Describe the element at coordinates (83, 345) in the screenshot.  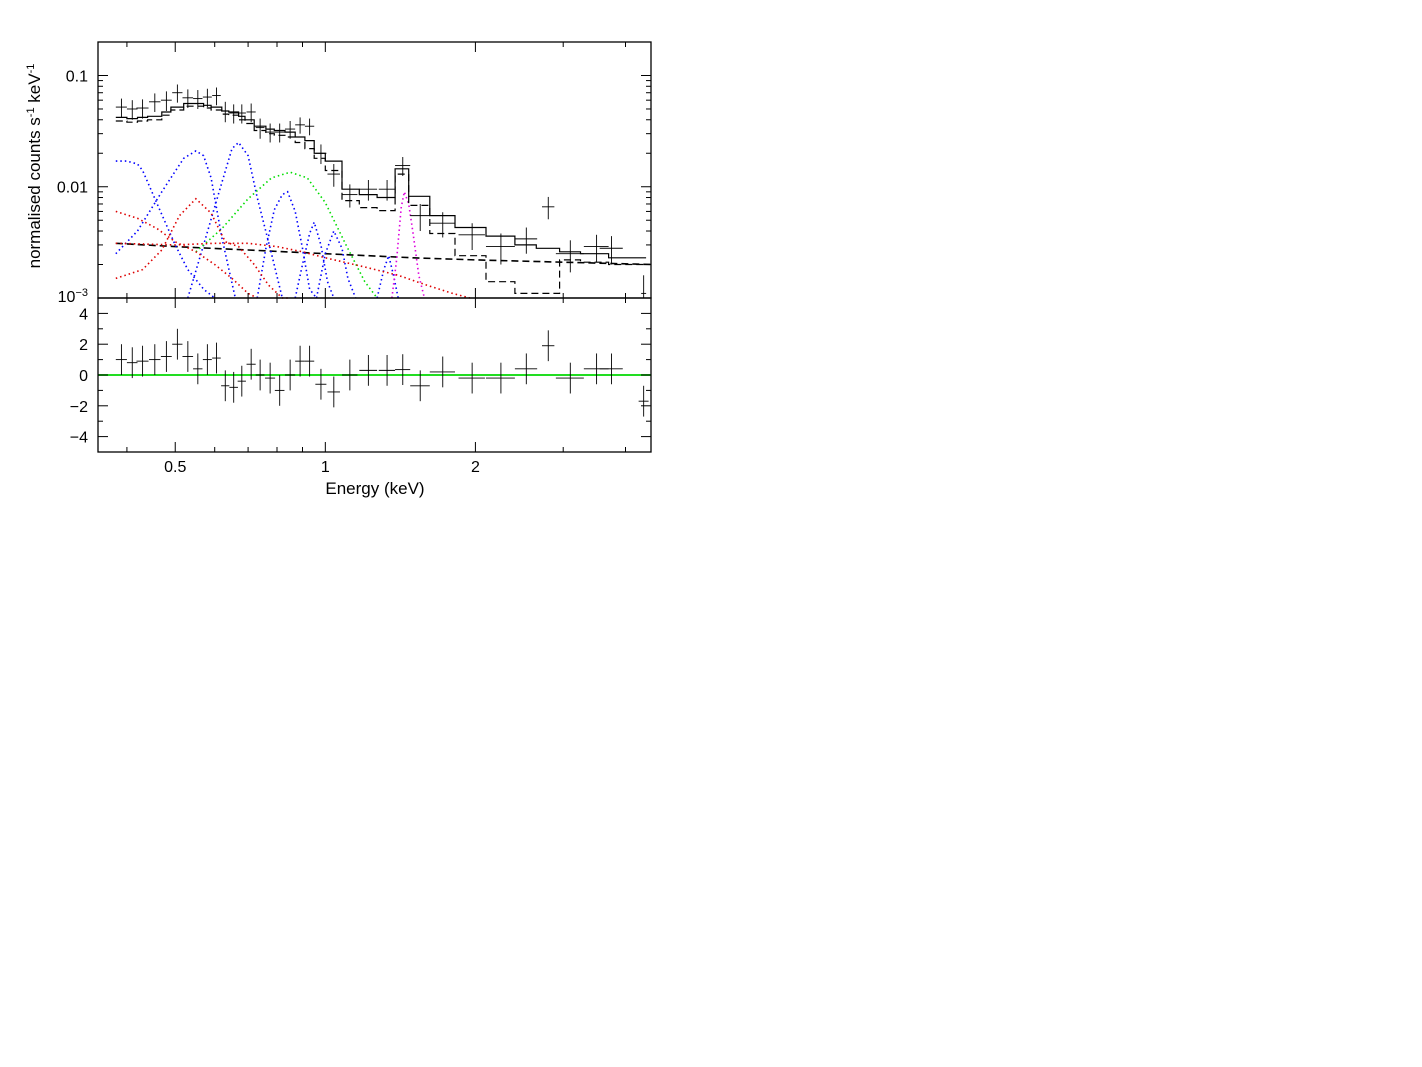
I see `y-tick-label: 2` at that location.